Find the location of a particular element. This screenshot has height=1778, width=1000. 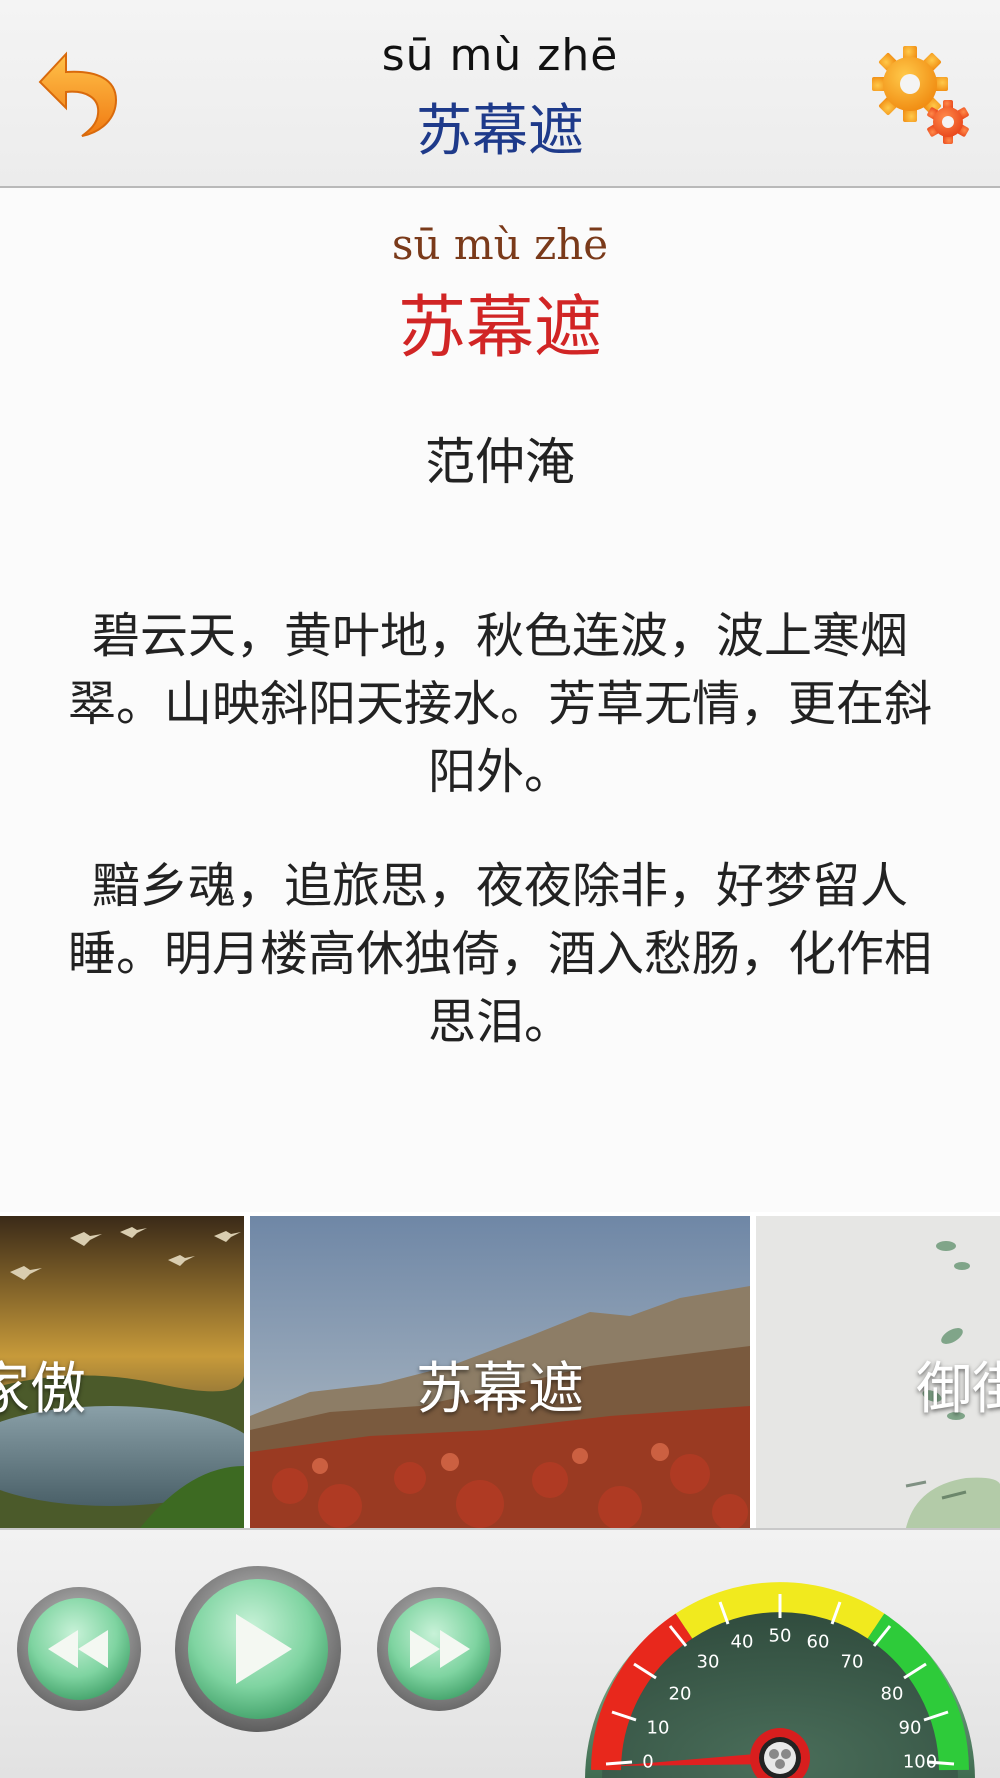

gauge-label: 30 is located at coordinates (708, 1662).